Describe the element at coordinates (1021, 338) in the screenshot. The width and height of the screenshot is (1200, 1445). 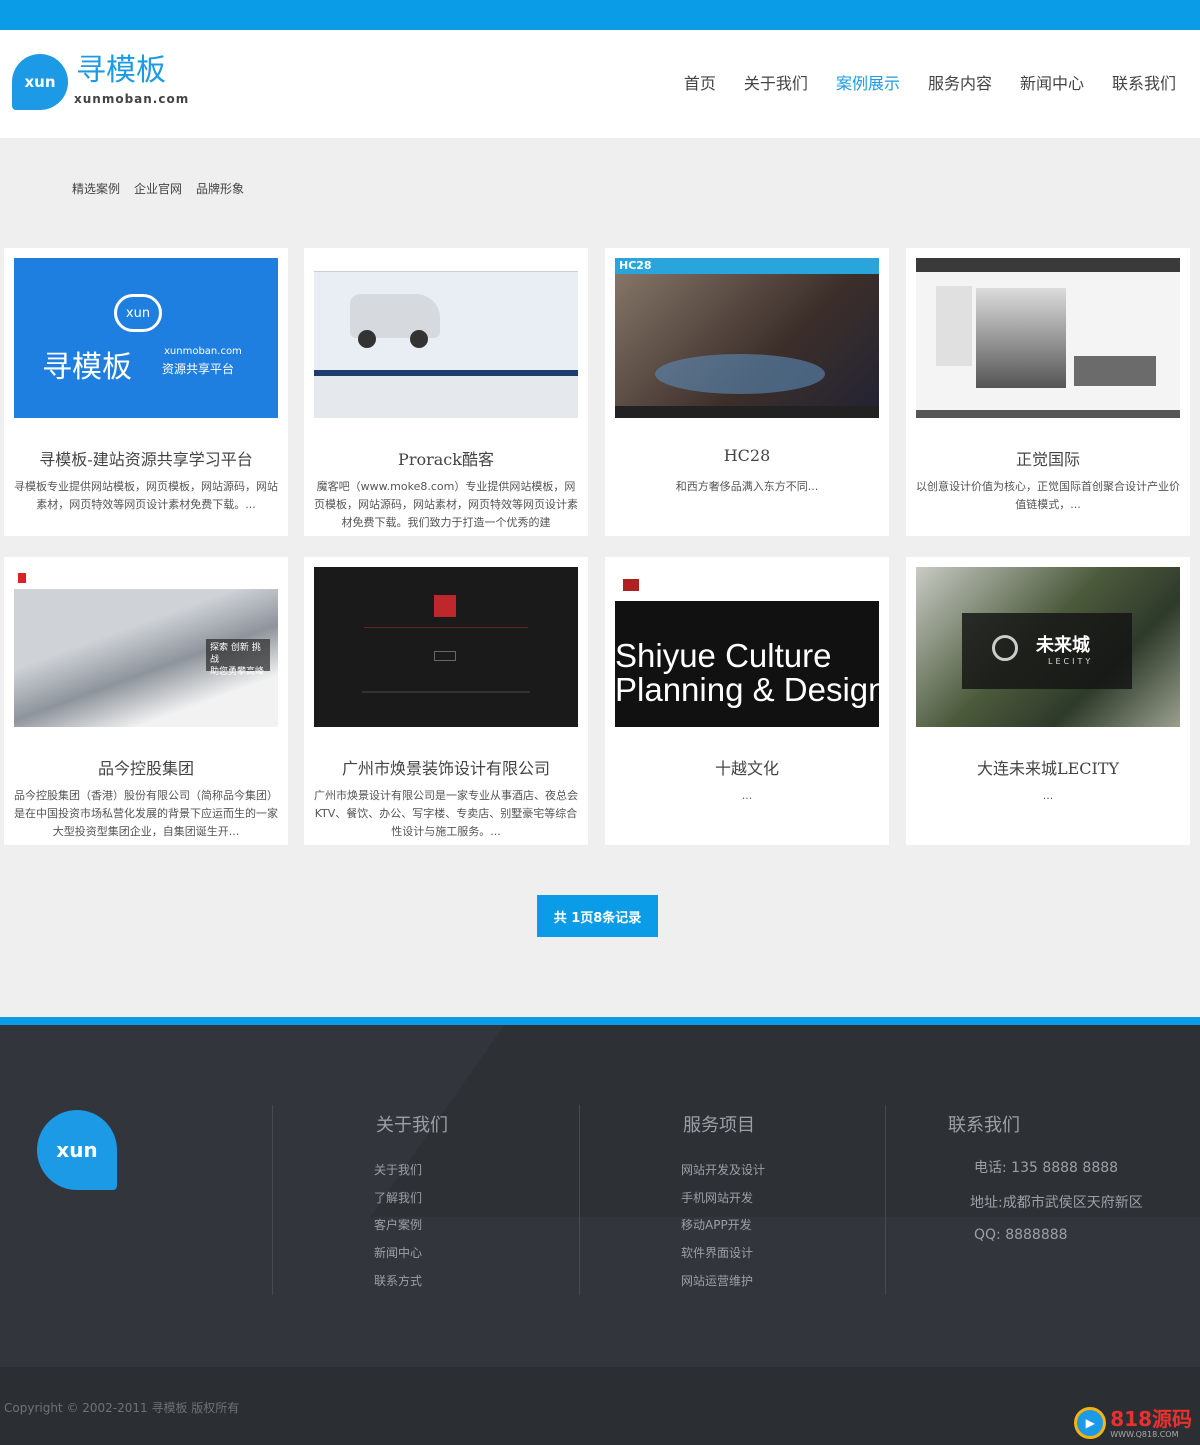
I see `thumb-portrait` at that location.